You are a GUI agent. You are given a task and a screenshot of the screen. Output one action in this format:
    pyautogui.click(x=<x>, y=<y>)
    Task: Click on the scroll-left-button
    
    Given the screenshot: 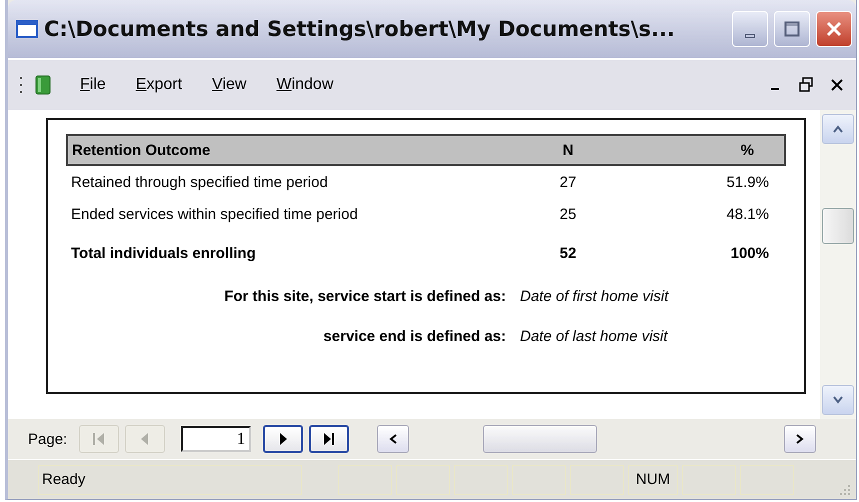 What is the action you would take?
    pyautogui.click(x=393, y=439)
    